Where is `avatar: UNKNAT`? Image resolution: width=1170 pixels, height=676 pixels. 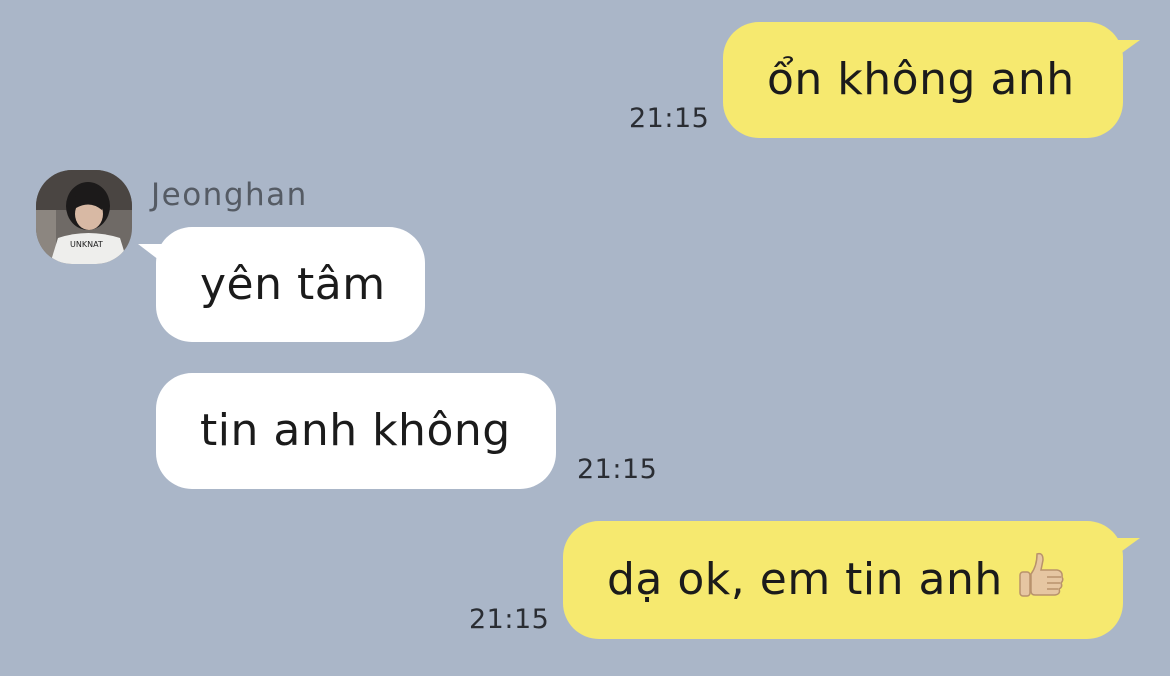 avatar: UNKNAT is located at coordinates (84, 217).